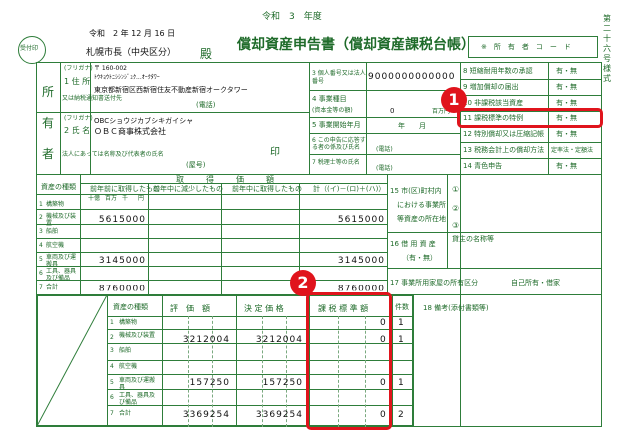 The image size is (621, 441). Describe the element at coordinates (190, 308) in the screenshot. I see `valuation-col1-header: 評 価 額` at that location.